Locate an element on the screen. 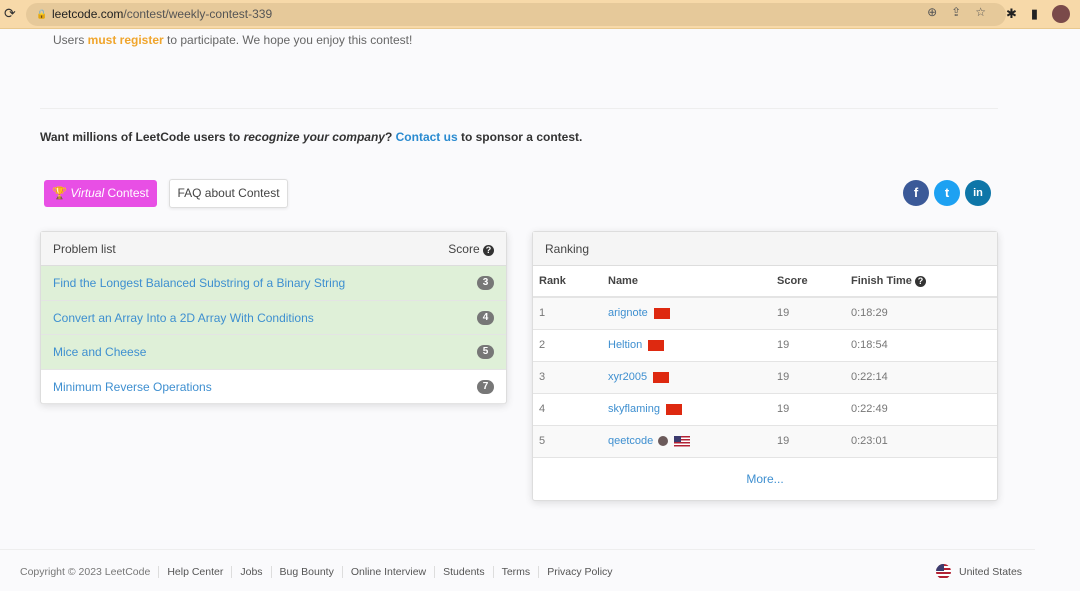 Image resolution: width=1080 pixels, height=591 pixels. contest-label: Contest is located at coordinates (126, 193).